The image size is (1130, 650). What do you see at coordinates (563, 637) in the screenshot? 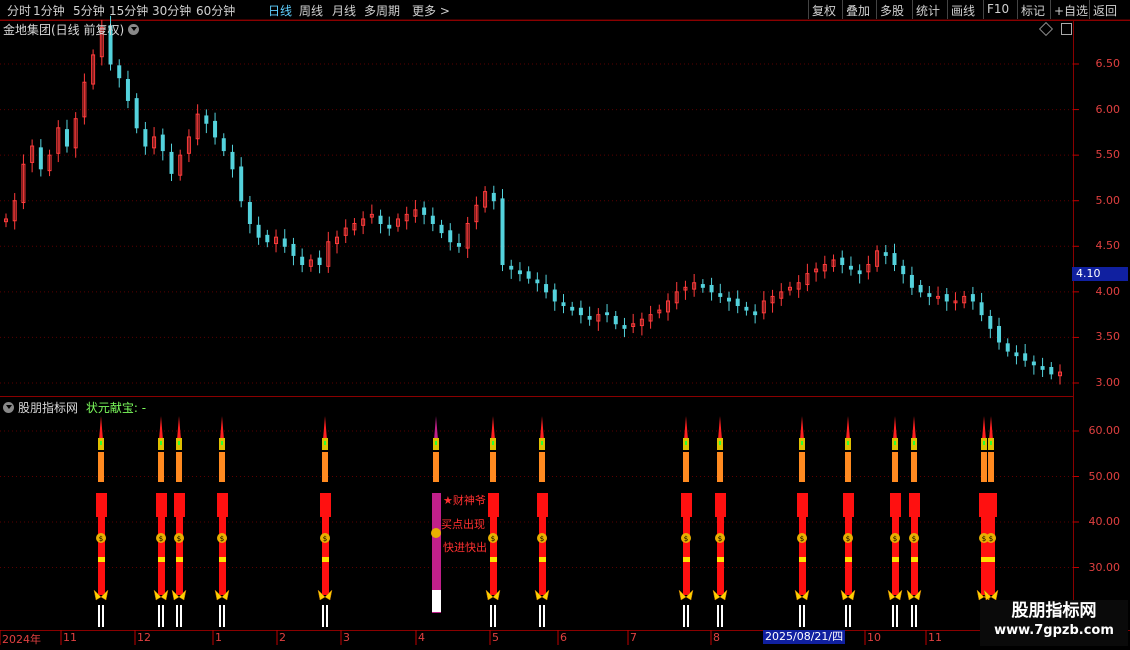
I see `date-axis-label: 6` at bounding box center [563, 637].